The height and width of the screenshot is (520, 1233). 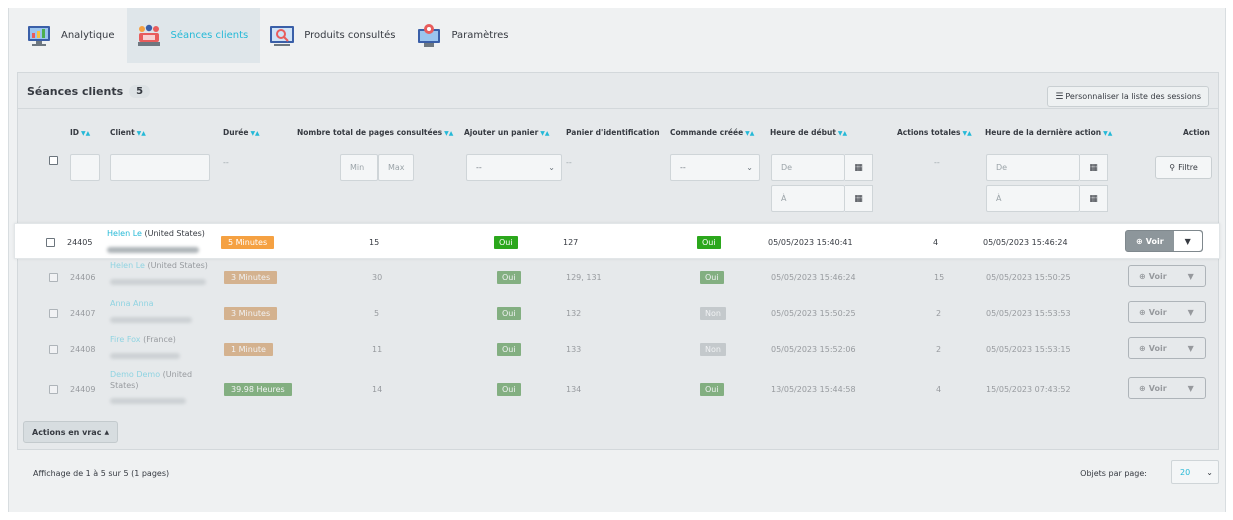 I want to click on cart-status-badge: Oui, so click(x=509, y=277).